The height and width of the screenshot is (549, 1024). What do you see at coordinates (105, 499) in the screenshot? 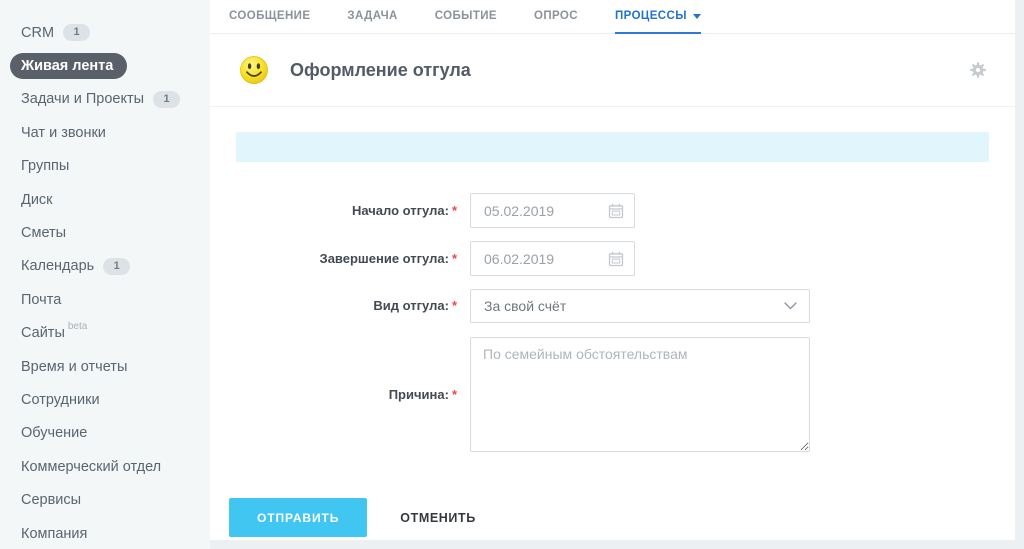
I see `sidebar-item-services: Сервисы` at bounding box center [105, 499].